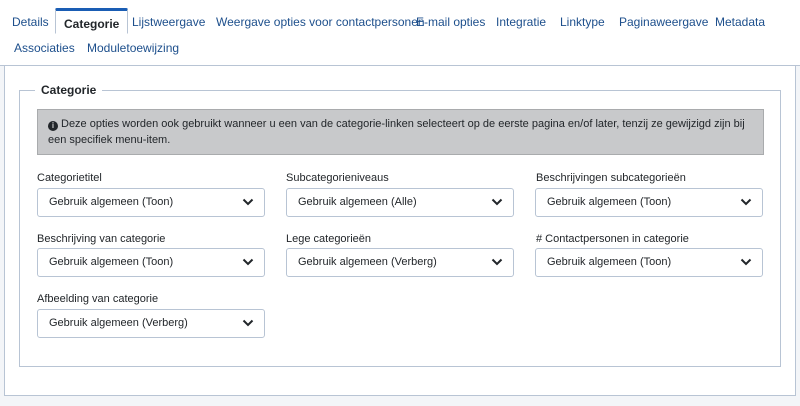 Image resolution: width=800 pixels, height=406 pixels. What do you see at coordinates (663, 22) in the screenshot?
I see `tab-paginaweergave: Paginaweergave` at bounding box center [663, 22].